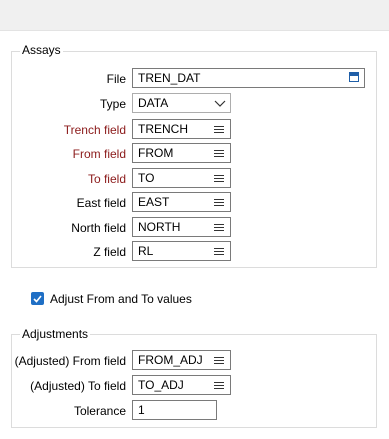  What do you see at coordinates (156, 153) in the screenshot?
I see `from-field-value: FROM` at bounding box center [156, 153].